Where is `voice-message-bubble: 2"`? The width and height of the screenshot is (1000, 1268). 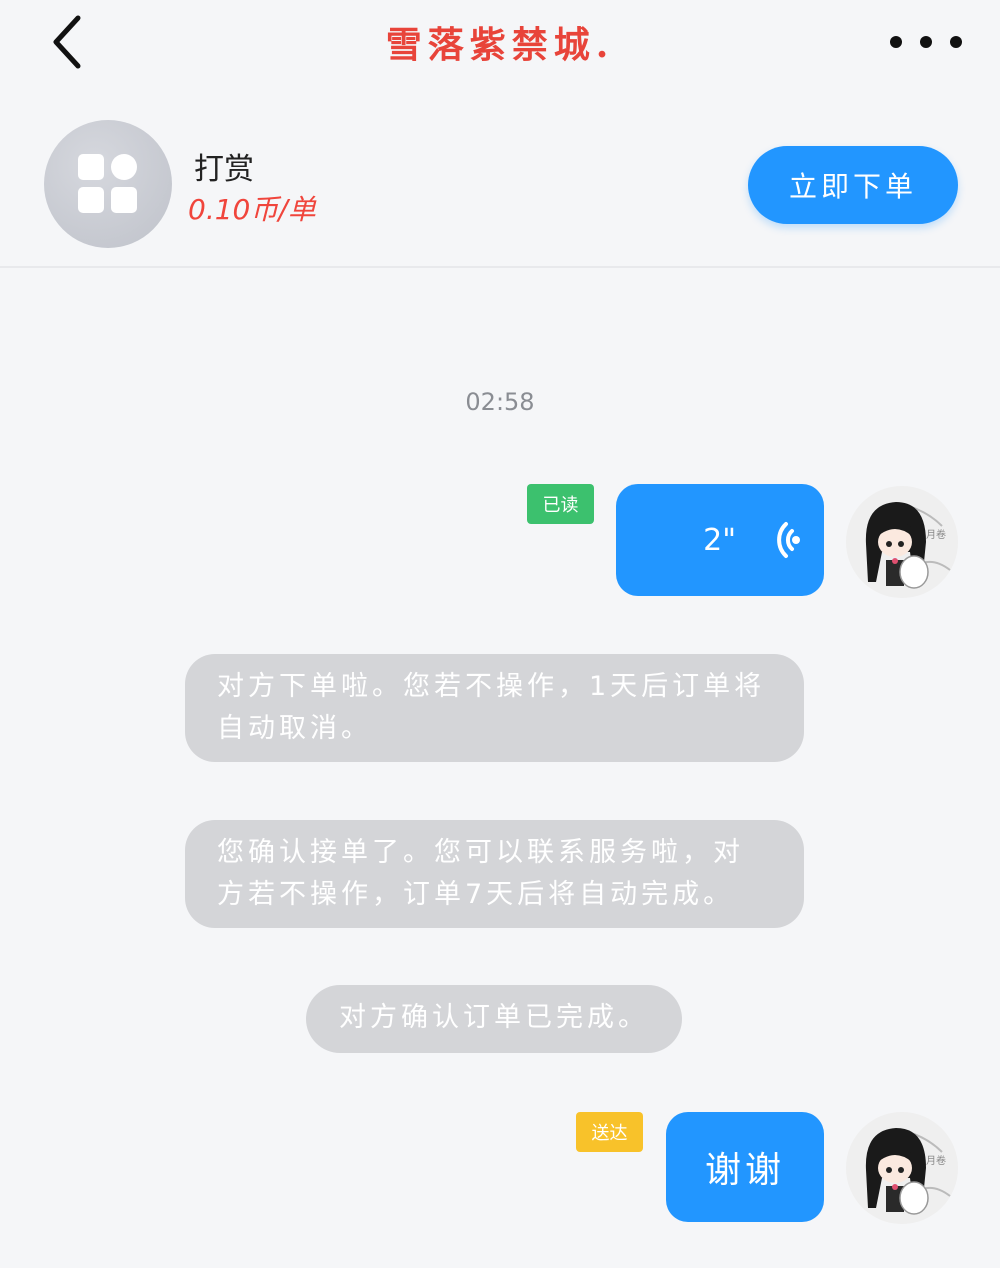
voice-message-bubble: 2" is located at coordinates (720, 540).